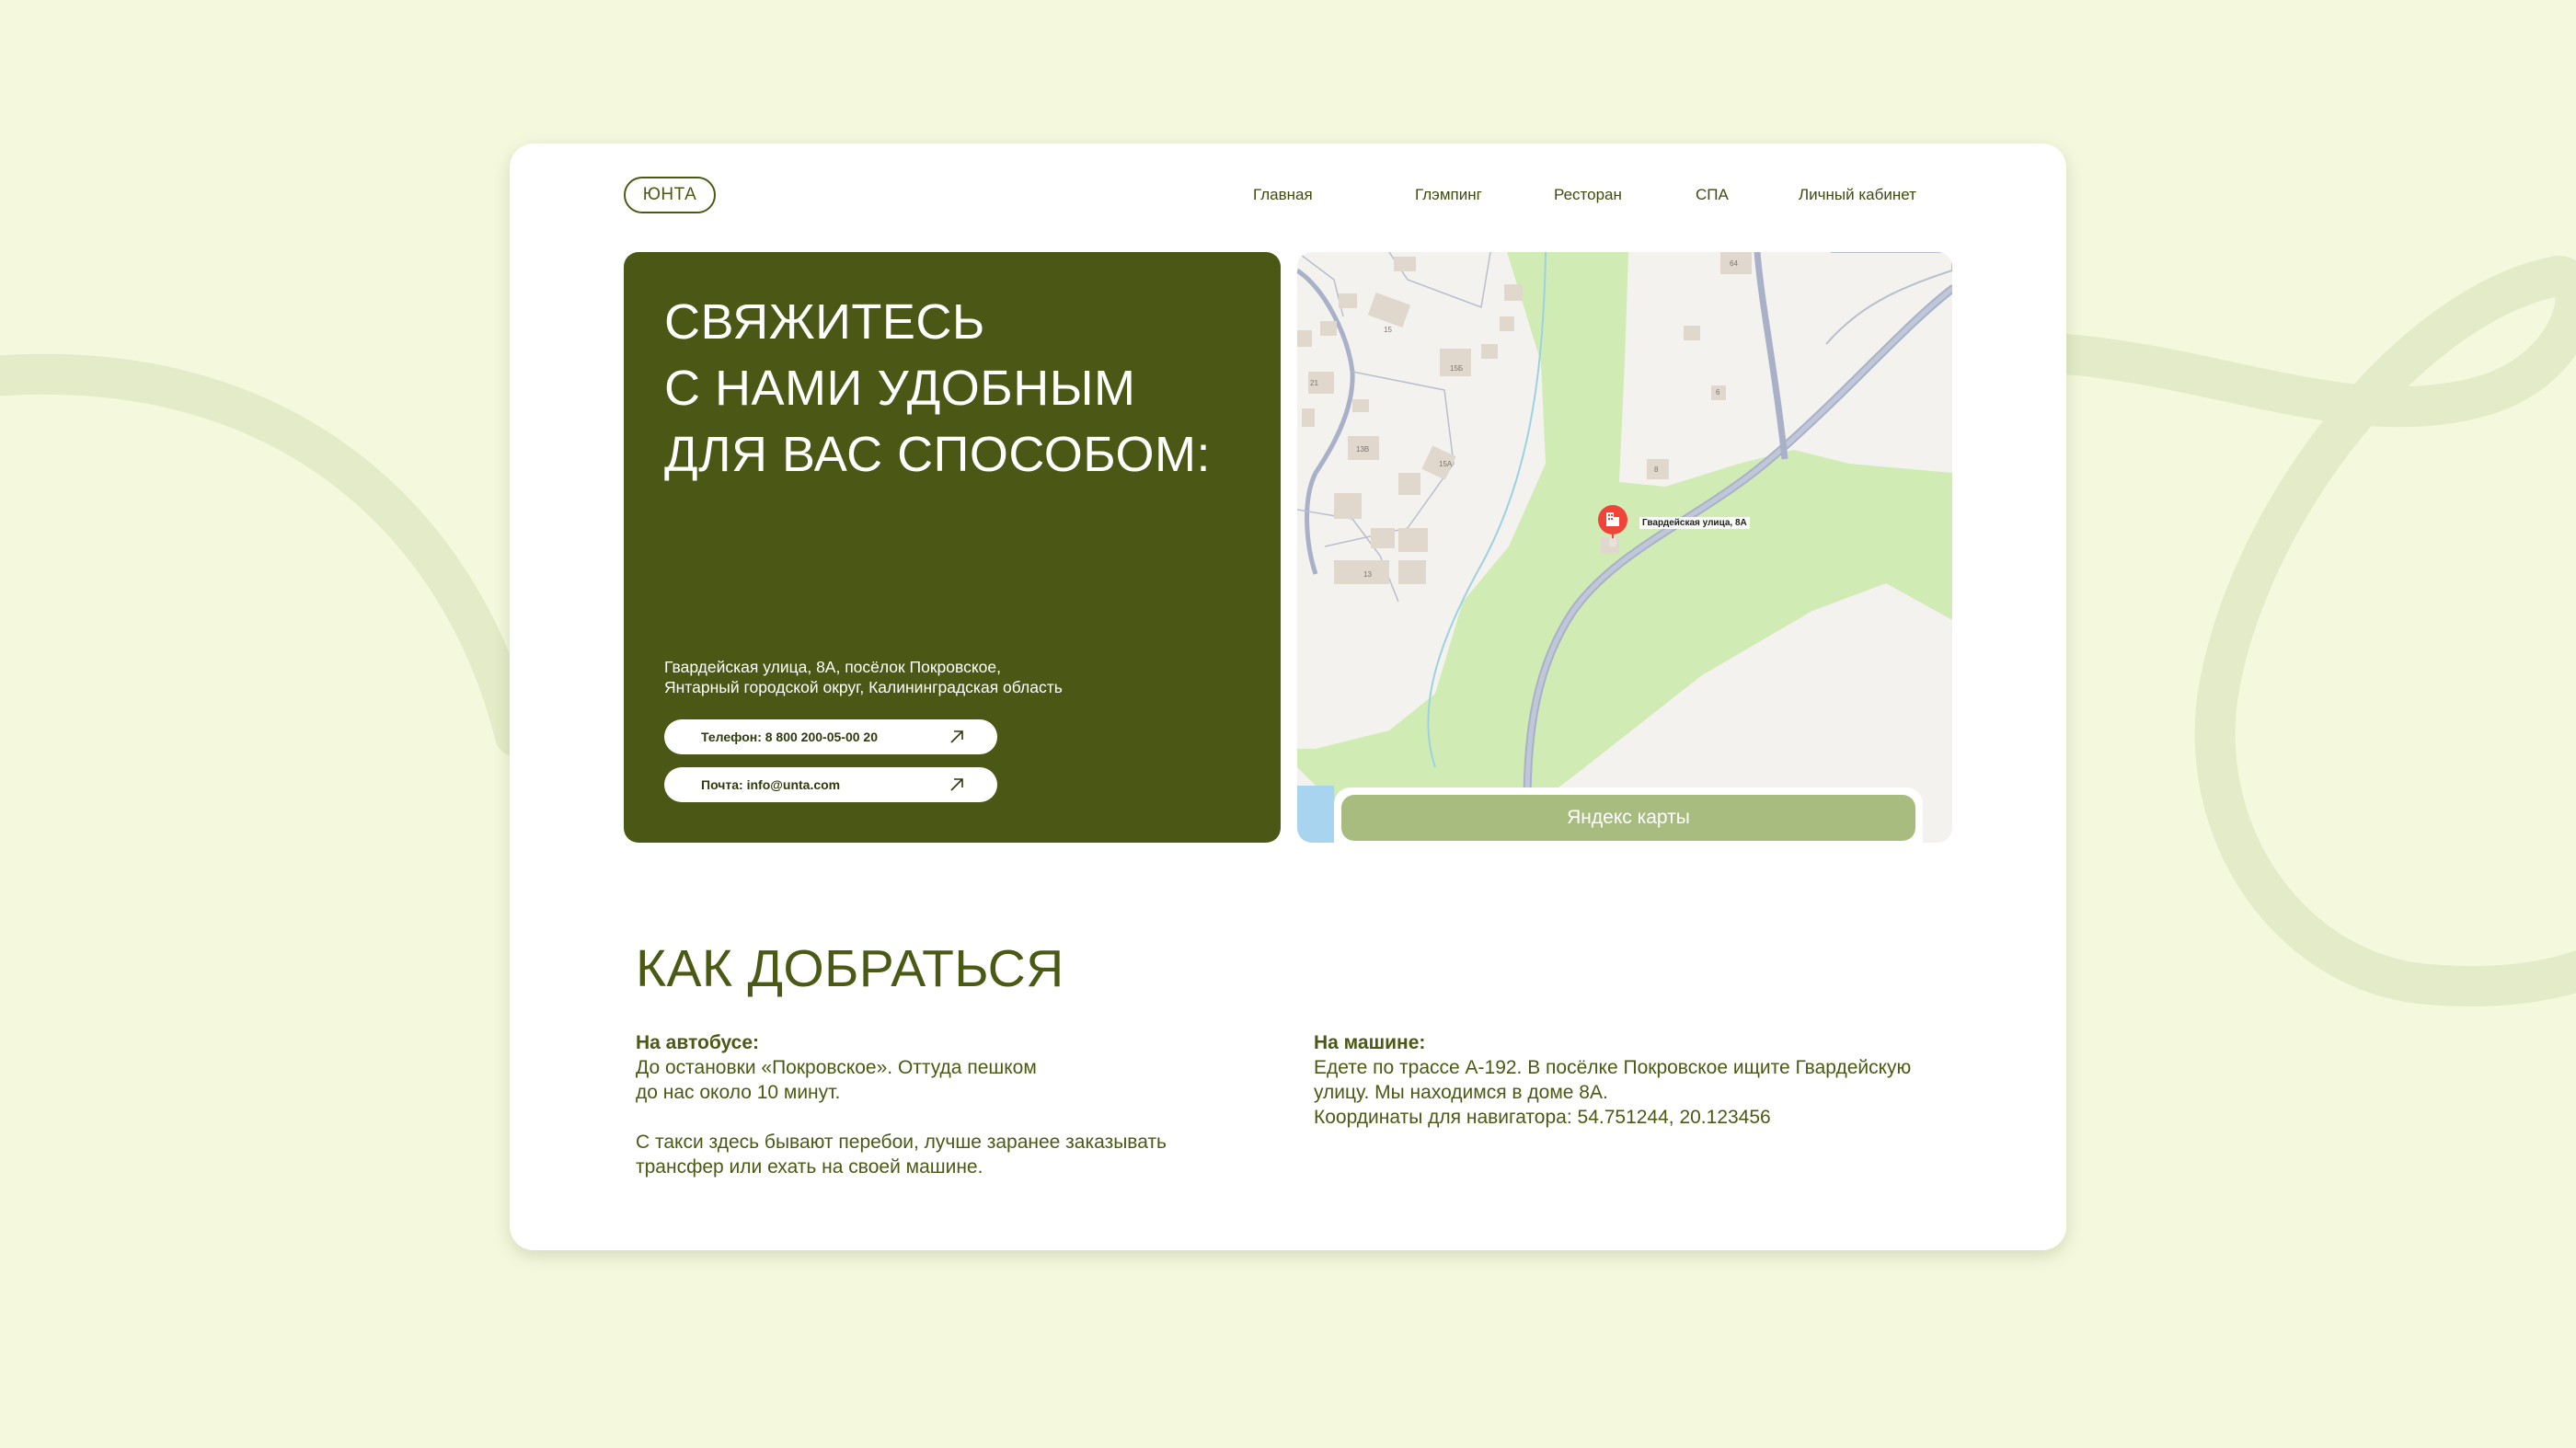 The height and width of the screenshot is (1448, 2576). Describe the element at coordinates (789, 737) in the screenshot. I see `phone-label: Телефон: 8 800 200-05-00 20` at that location.